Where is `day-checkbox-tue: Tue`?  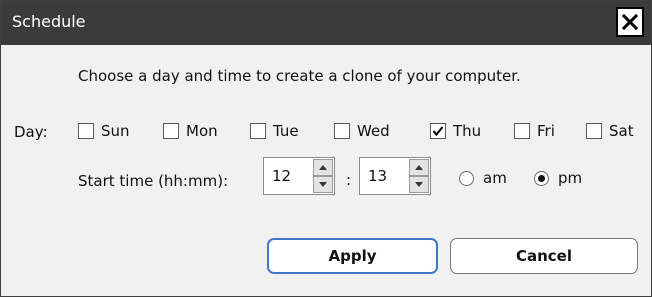
day-checkbox-tue: Tue is located at coordinates (274, 131).